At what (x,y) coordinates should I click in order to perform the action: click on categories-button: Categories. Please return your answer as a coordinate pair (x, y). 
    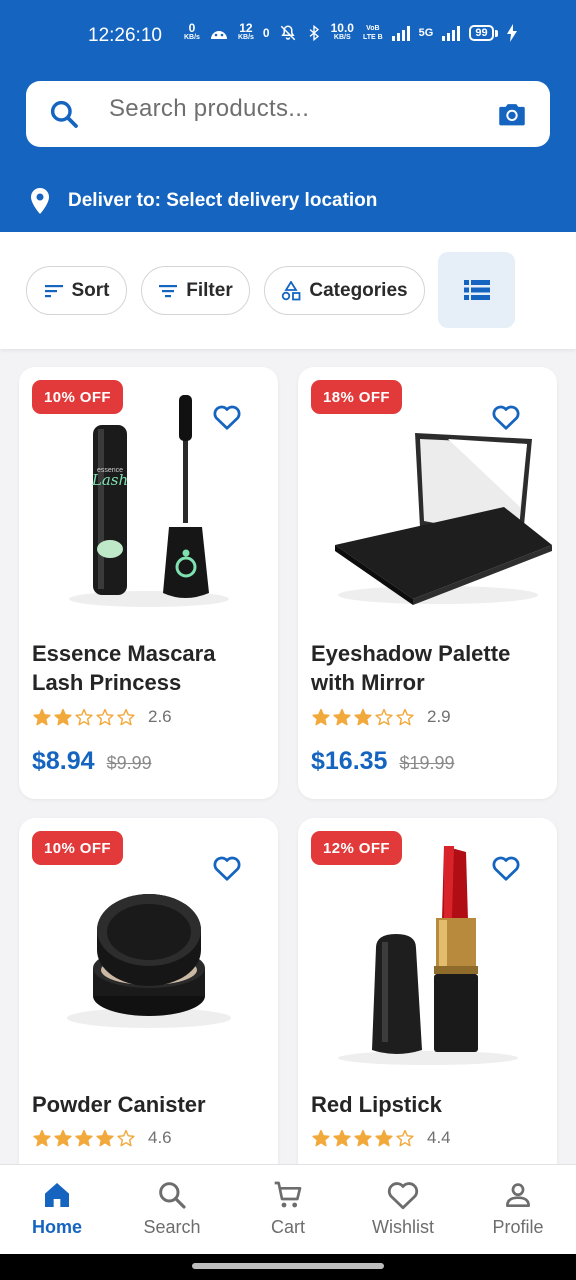
    Looking at the image, I should click on (344, 290).